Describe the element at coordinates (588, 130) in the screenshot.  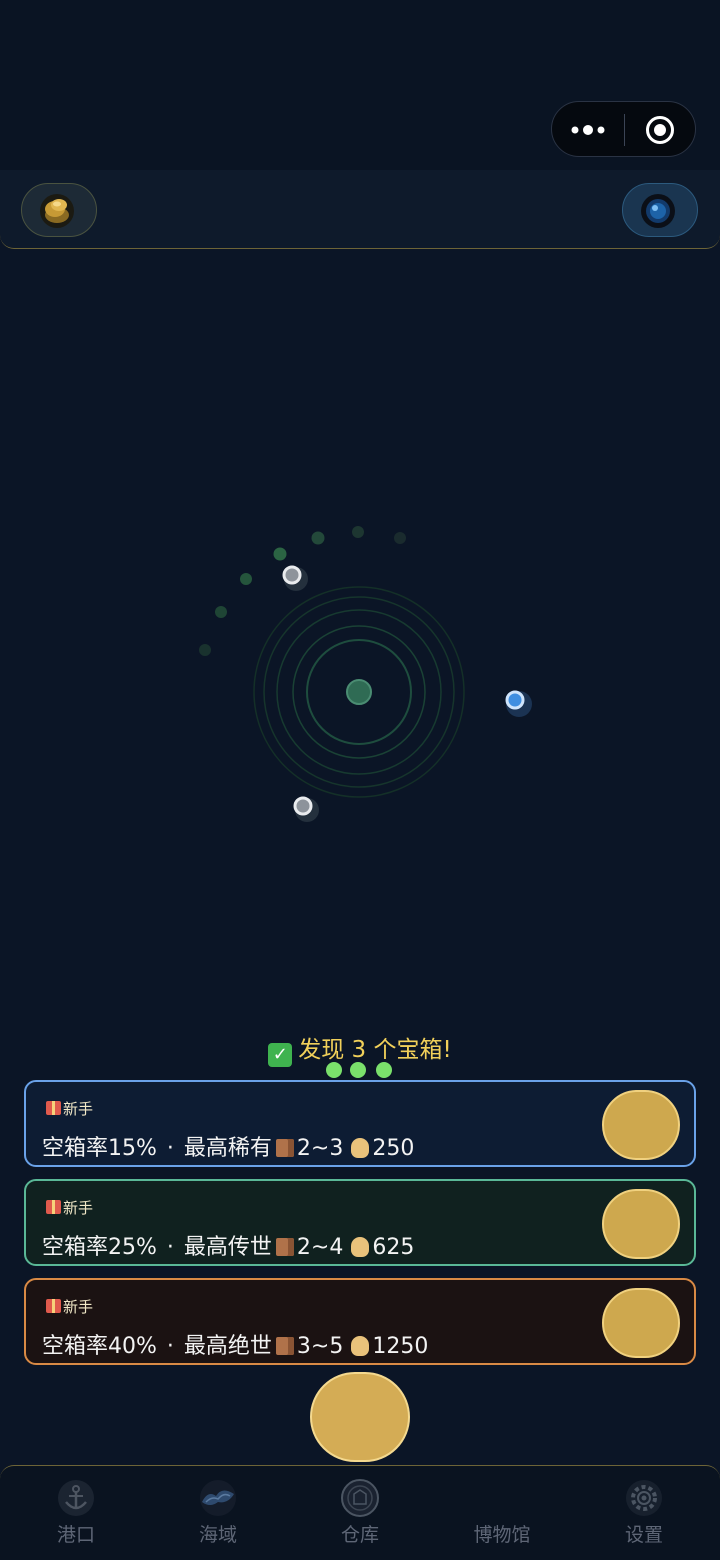
I see `more-icon` at that location.